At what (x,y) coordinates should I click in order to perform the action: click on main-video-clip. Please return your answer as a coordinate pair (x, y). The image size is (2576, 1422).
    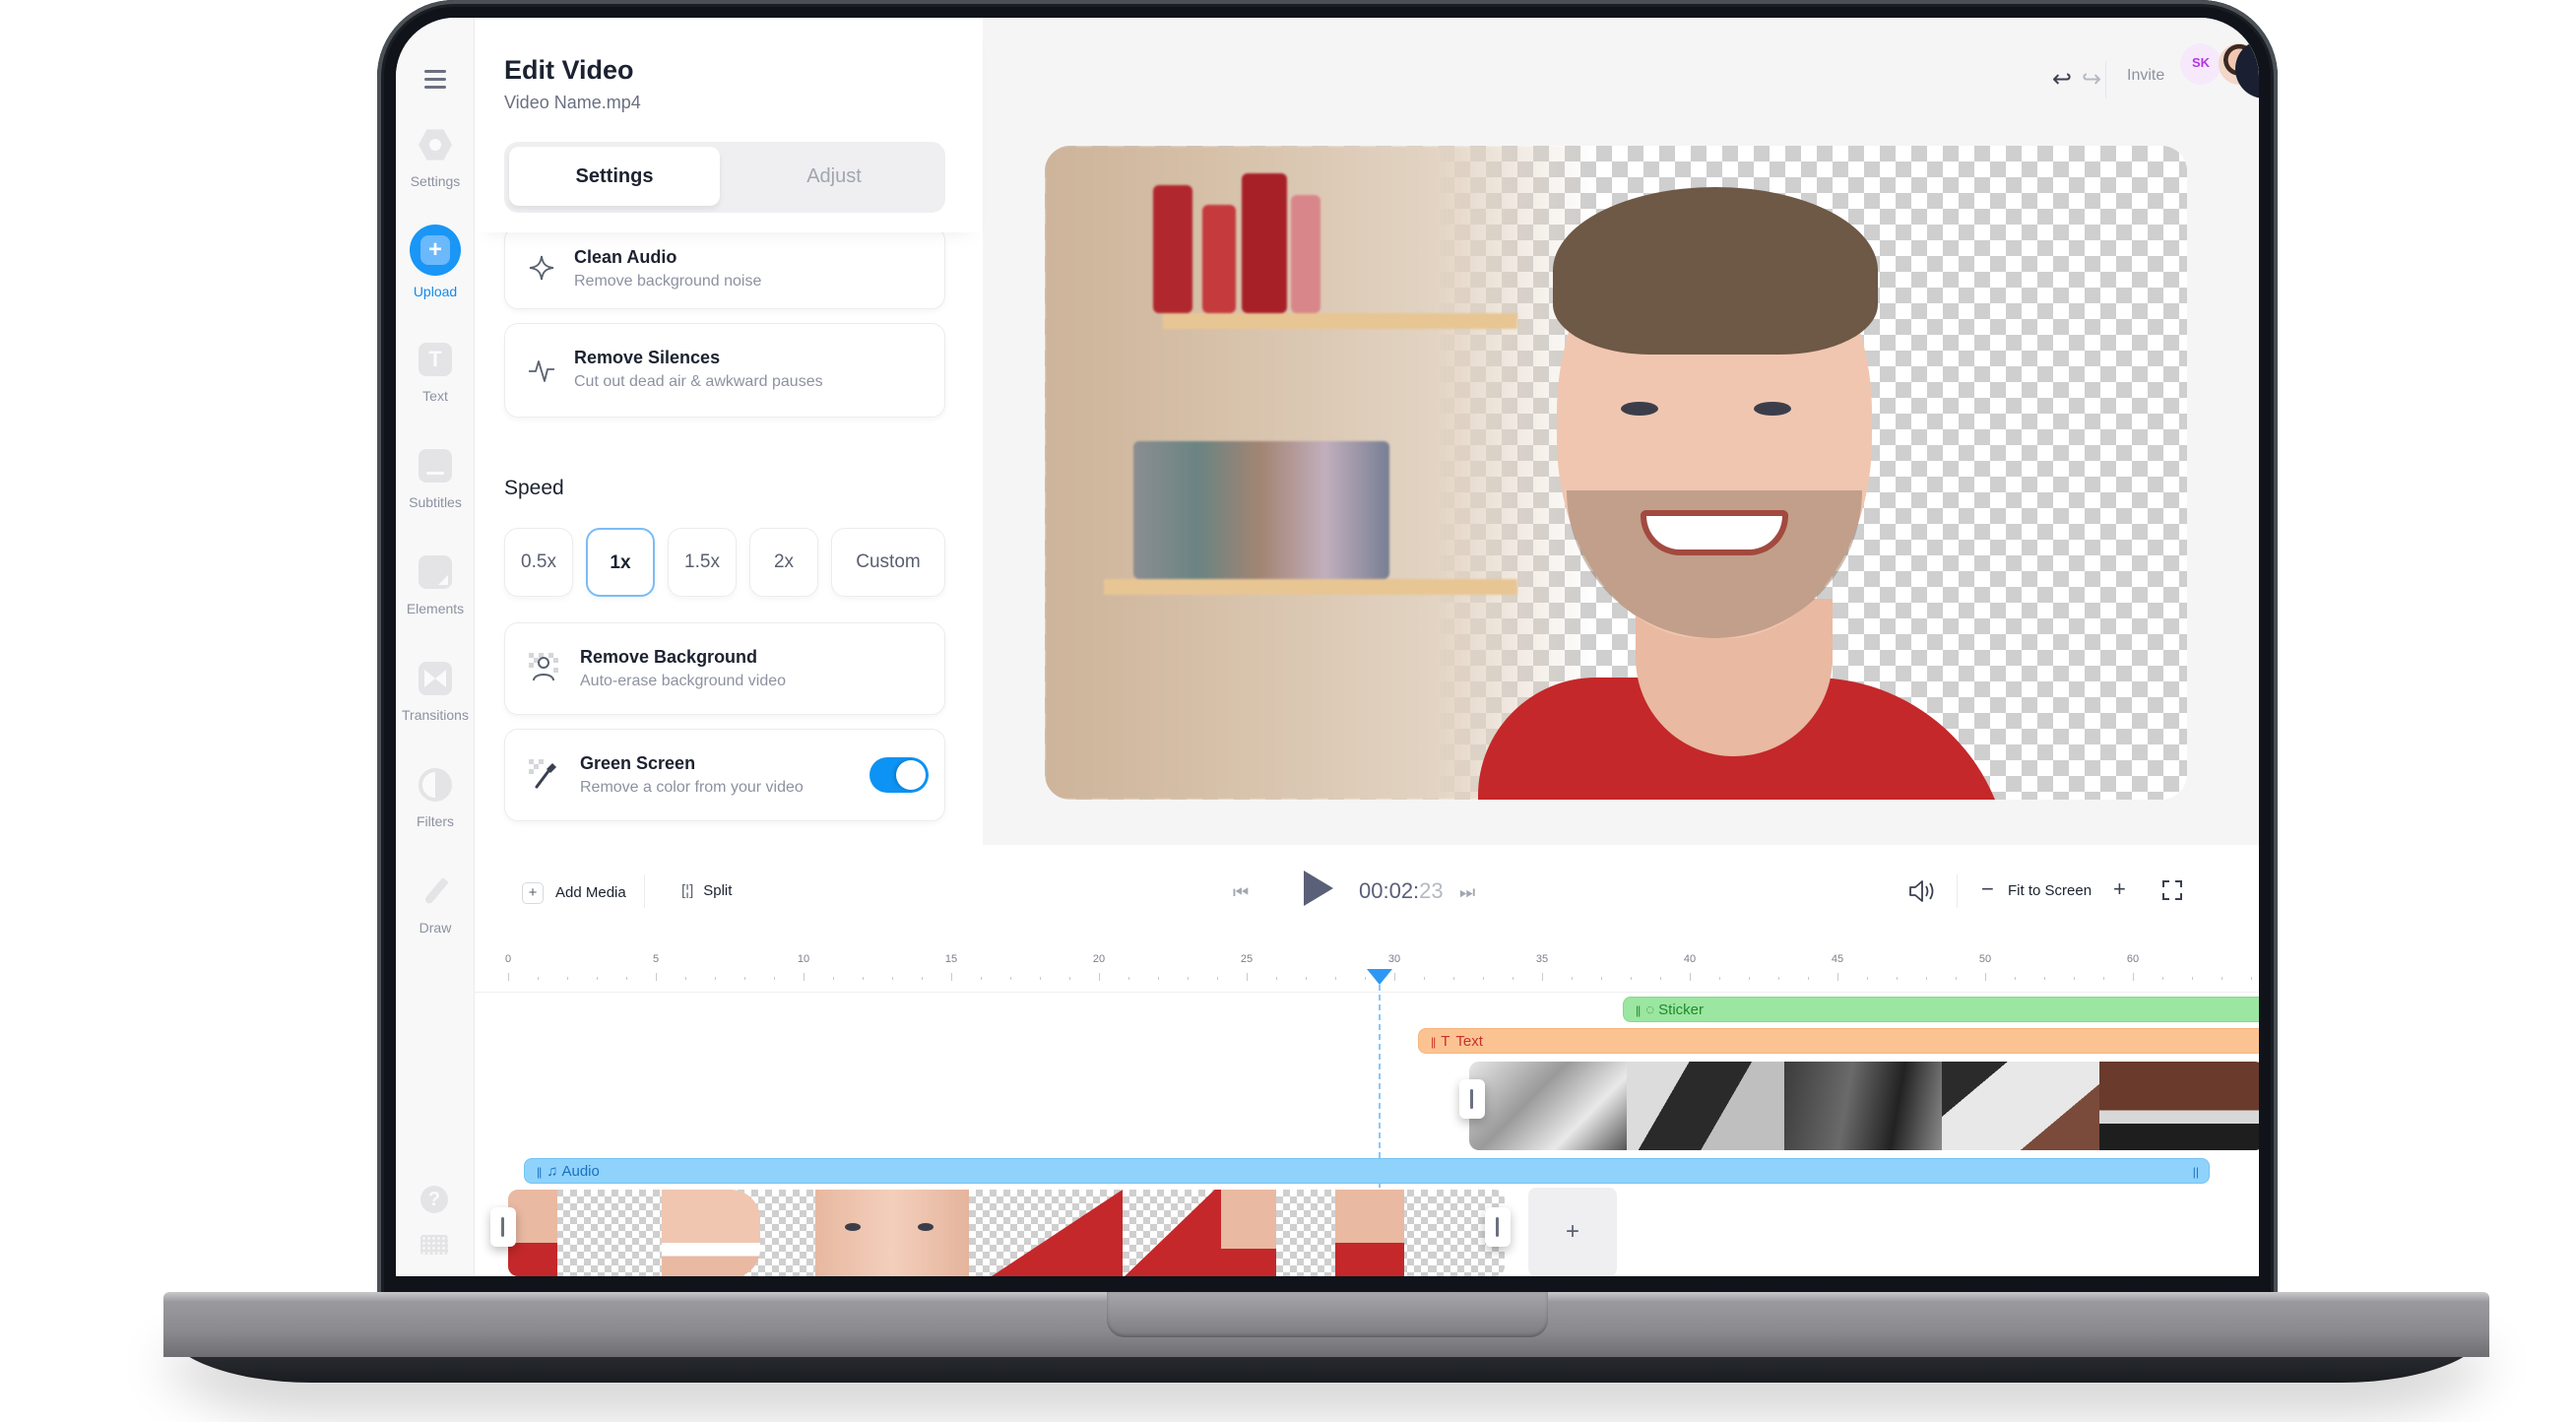
    Looking at the image, I should click on (1006, 1233).